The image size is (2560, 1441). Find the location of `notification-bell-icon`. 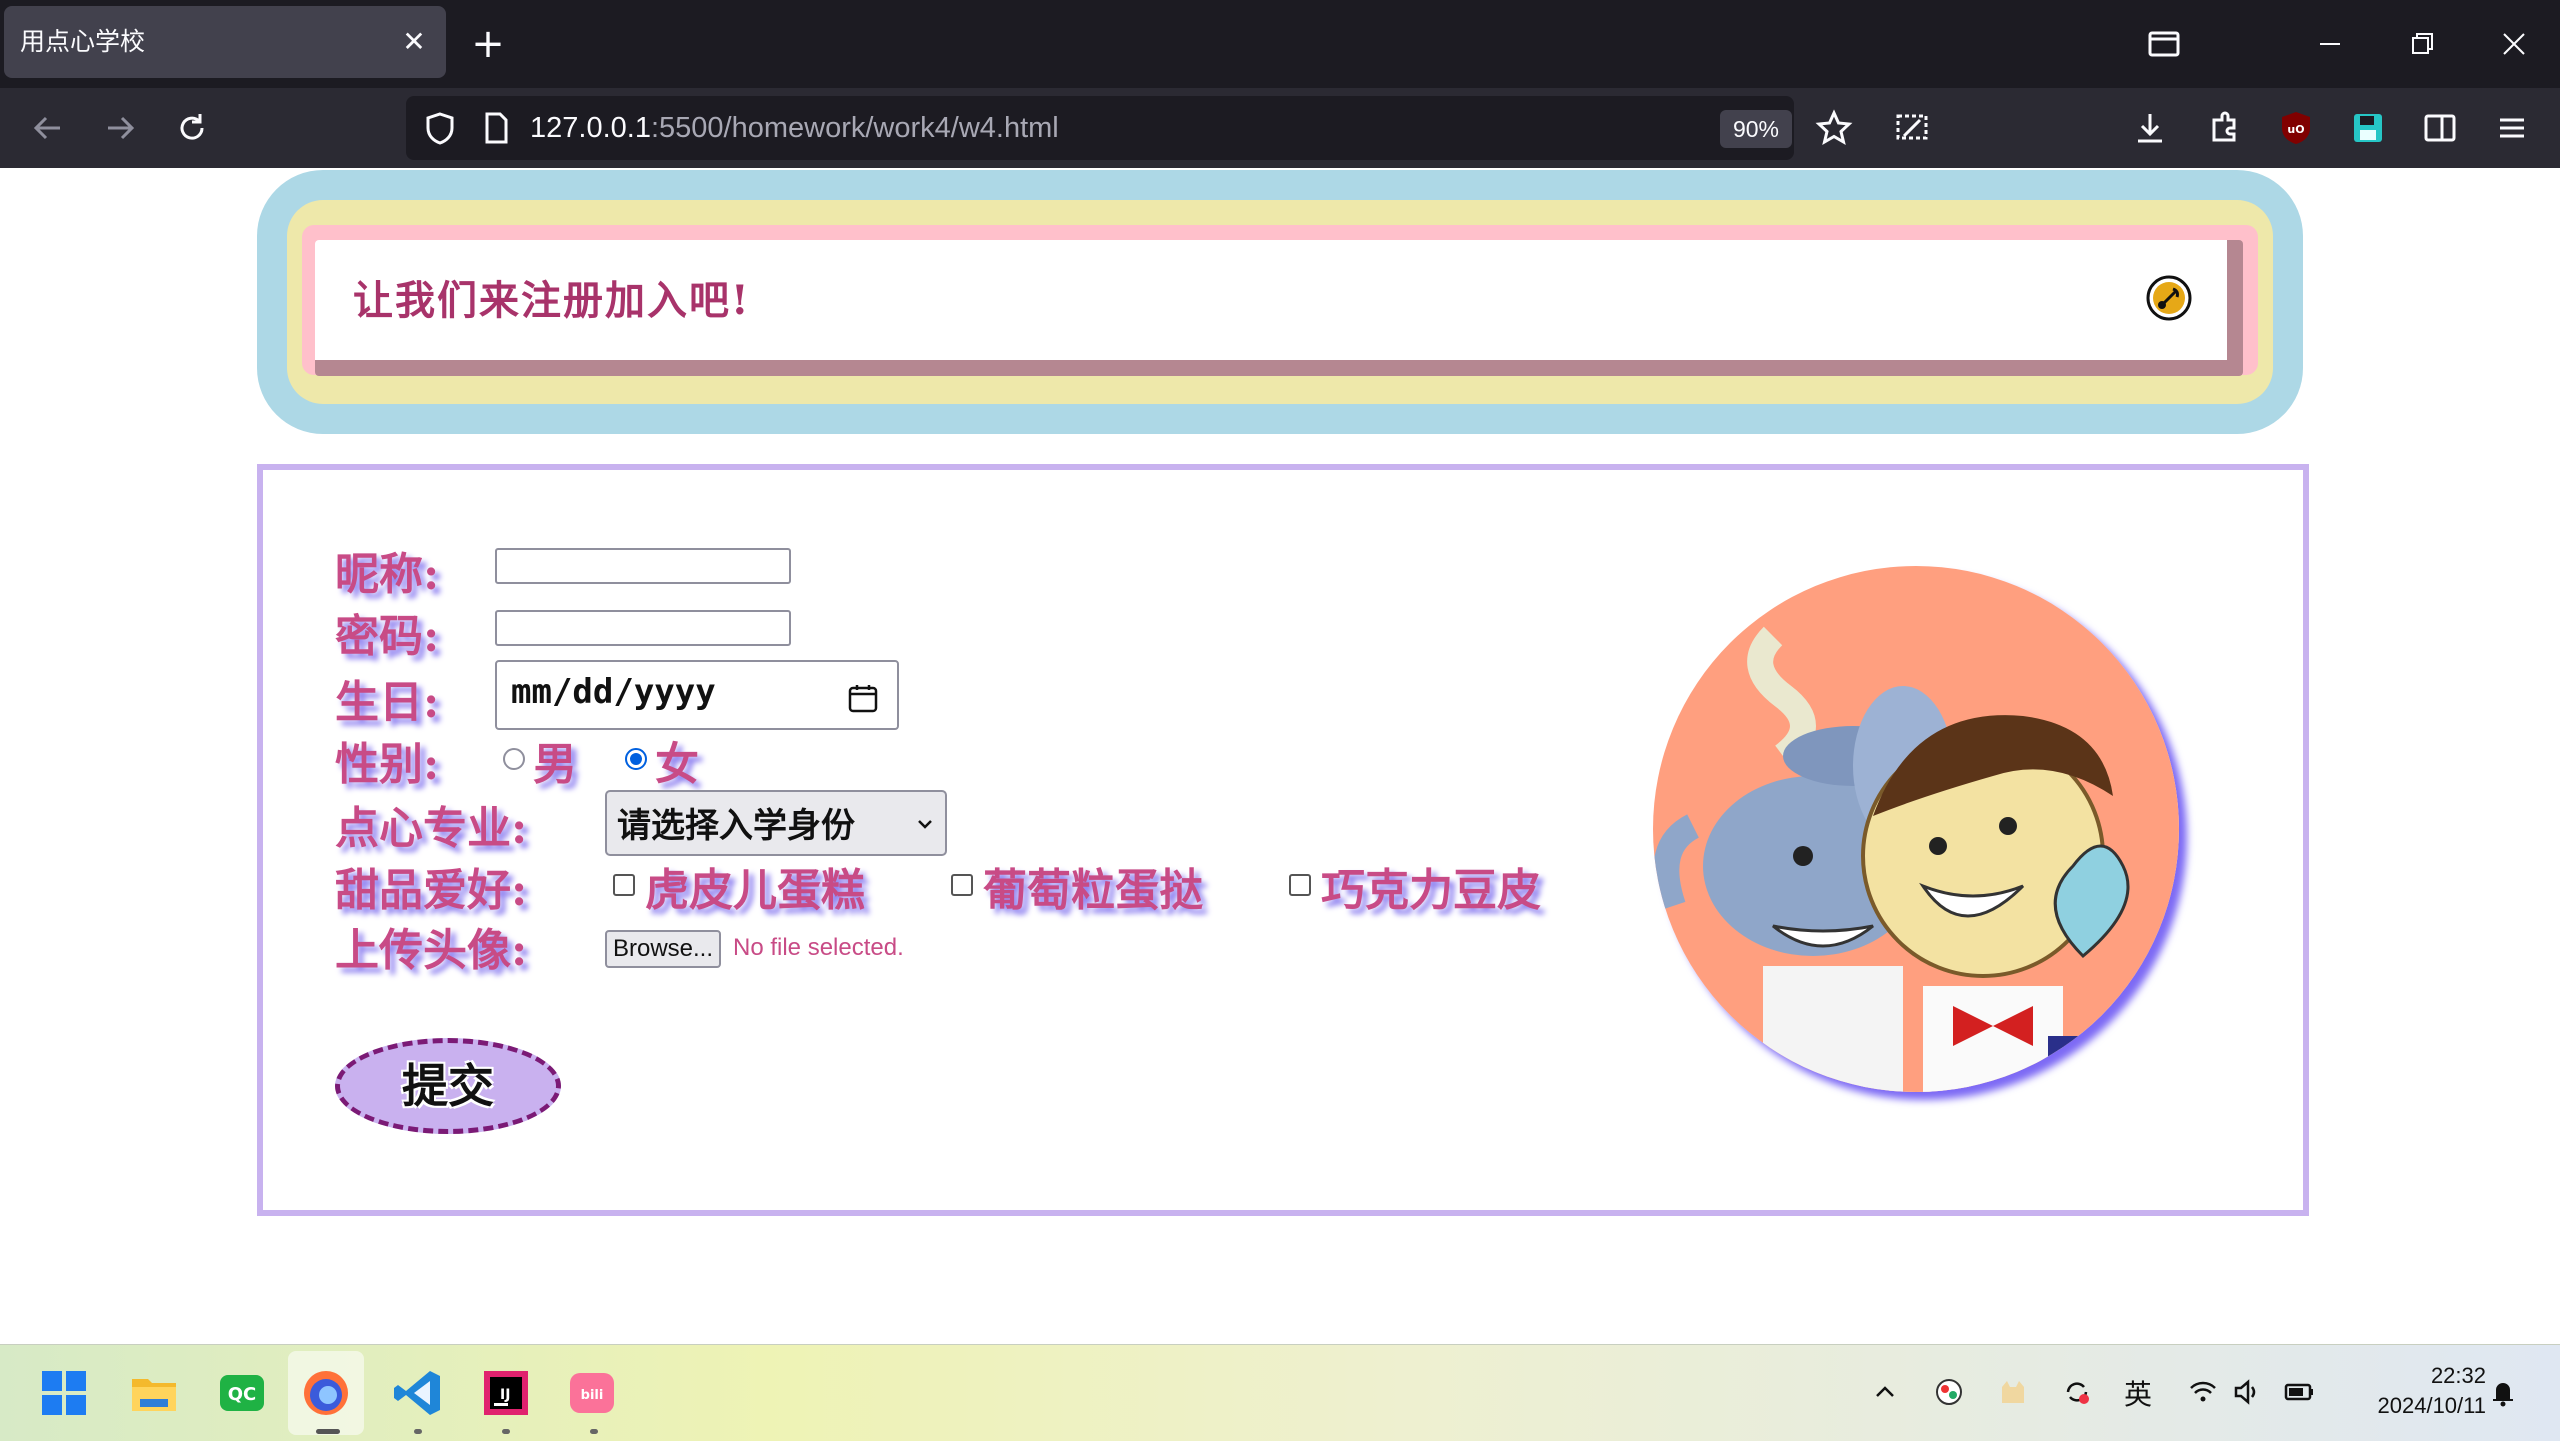

notification-bell-icon is located at coordinates (2503, 1392).